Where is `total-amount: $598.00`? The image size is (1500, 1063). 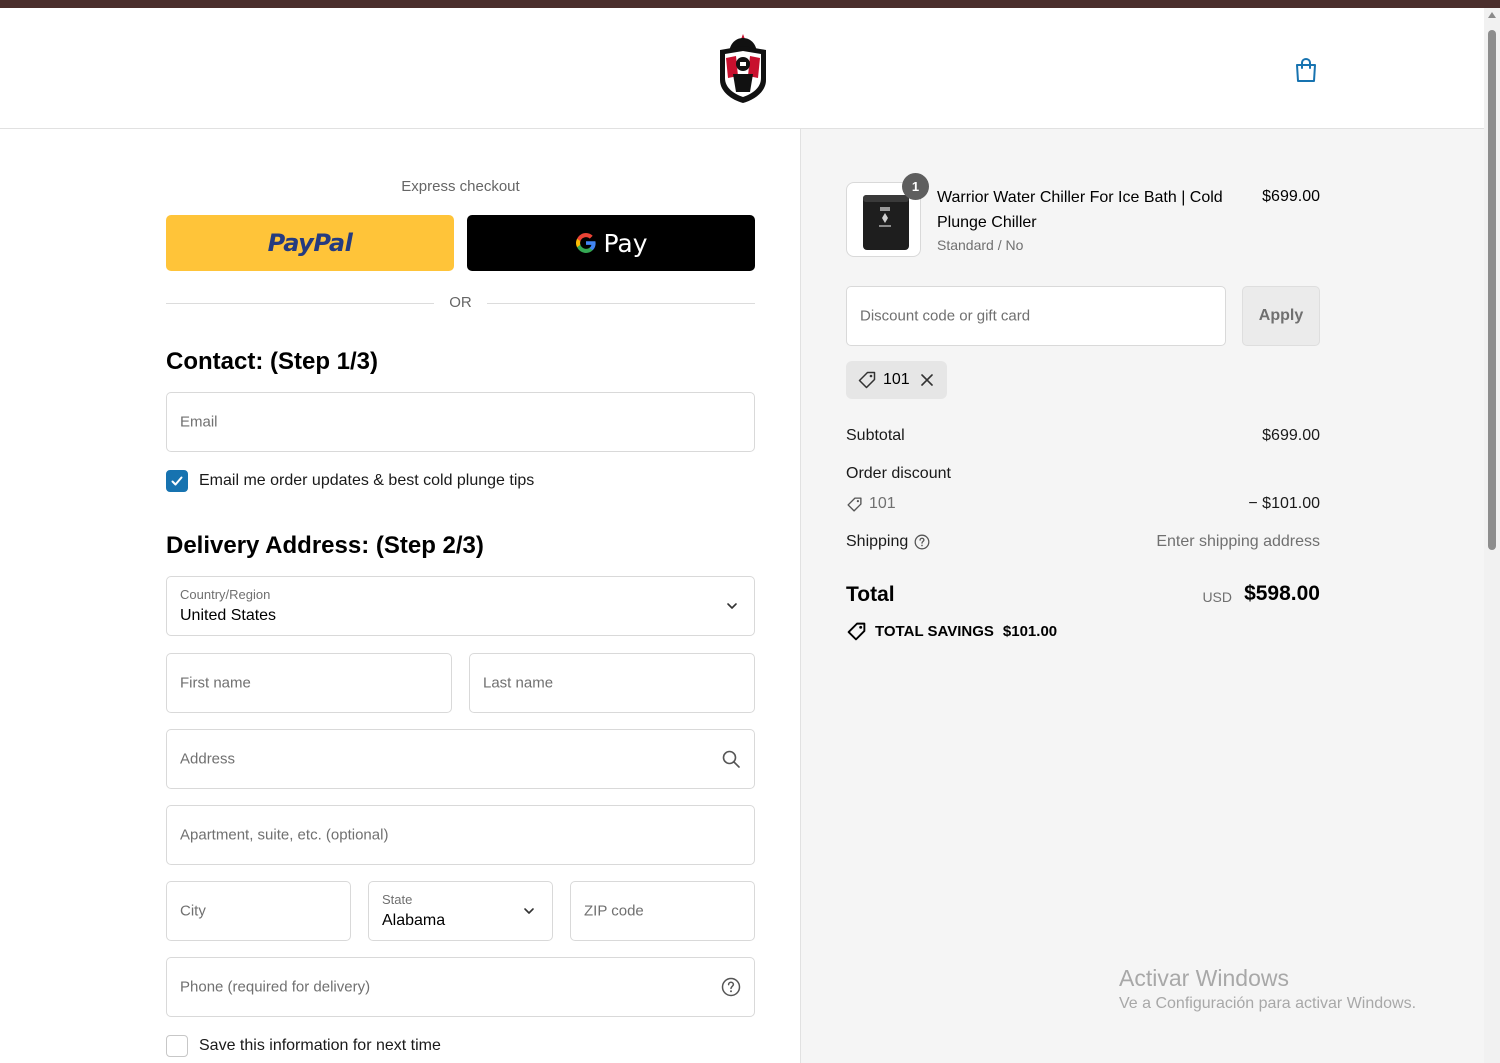
total-amount: $598.00 is located at coordinates (1282, 593).